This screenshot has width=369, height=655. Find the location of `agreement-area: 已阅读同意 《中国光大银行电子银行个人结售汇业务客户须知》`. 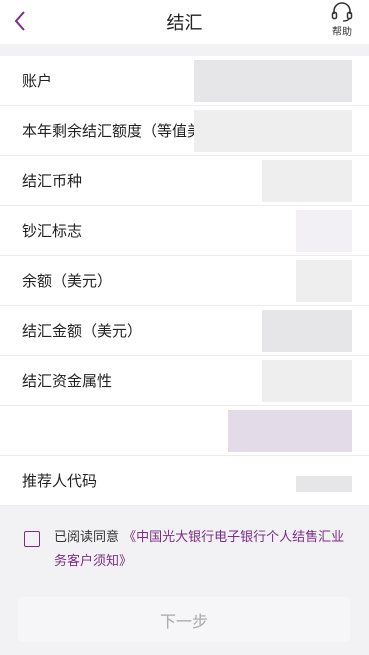

agreement-area: 已阅读同意 《中国光大银行电子银行个人结售汇业务客户须知》 is located at coordinates (184, 550).